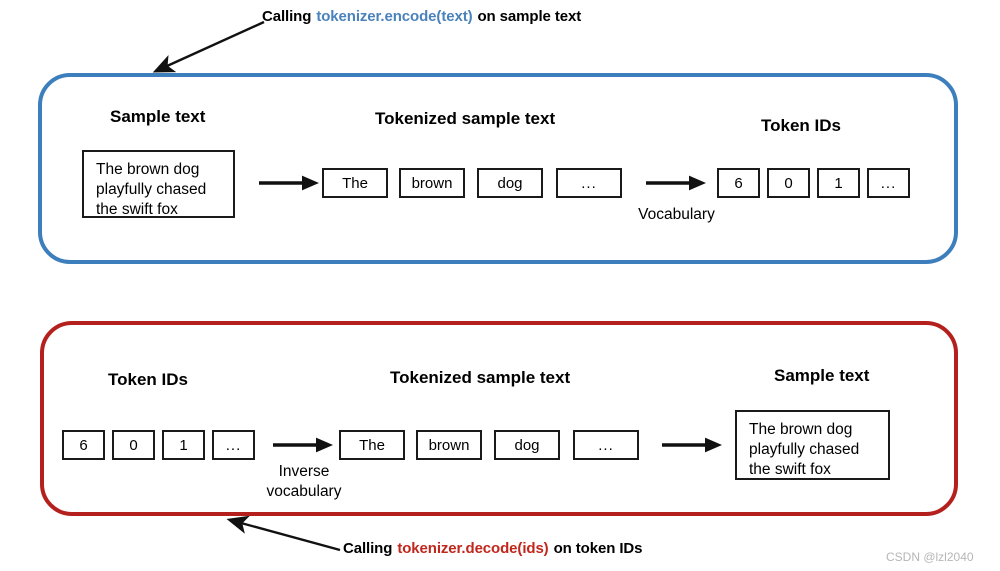  What do you see at coordinates (480, 377) in the screenshot?
I see `decode-tokenized-heading: Tokenized sample text` at bounding box center [480, 377].